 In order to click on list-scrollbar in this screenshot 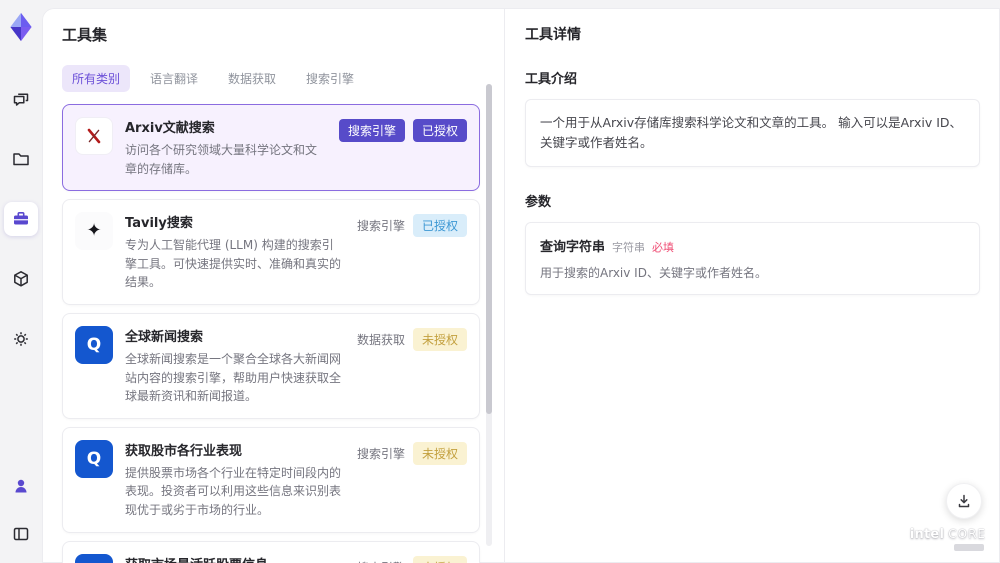, I will do `click(489, 315)`.